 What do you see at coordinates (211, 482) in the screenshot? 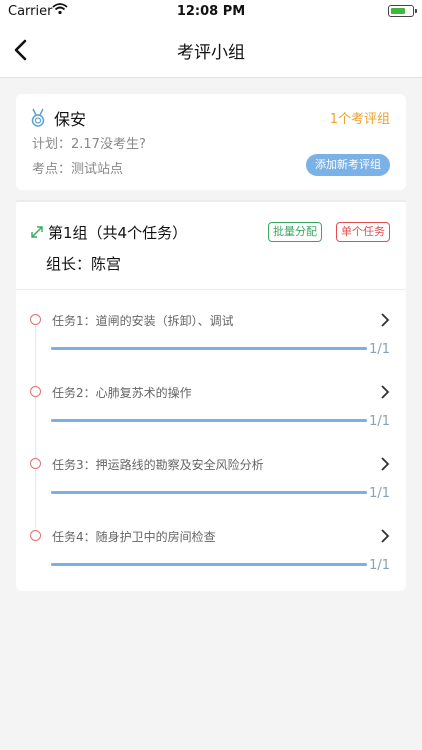
I see `task-item: 任务3：押运路线的勘察及安全风险分析 1/1` at bounding box center [211, 482].